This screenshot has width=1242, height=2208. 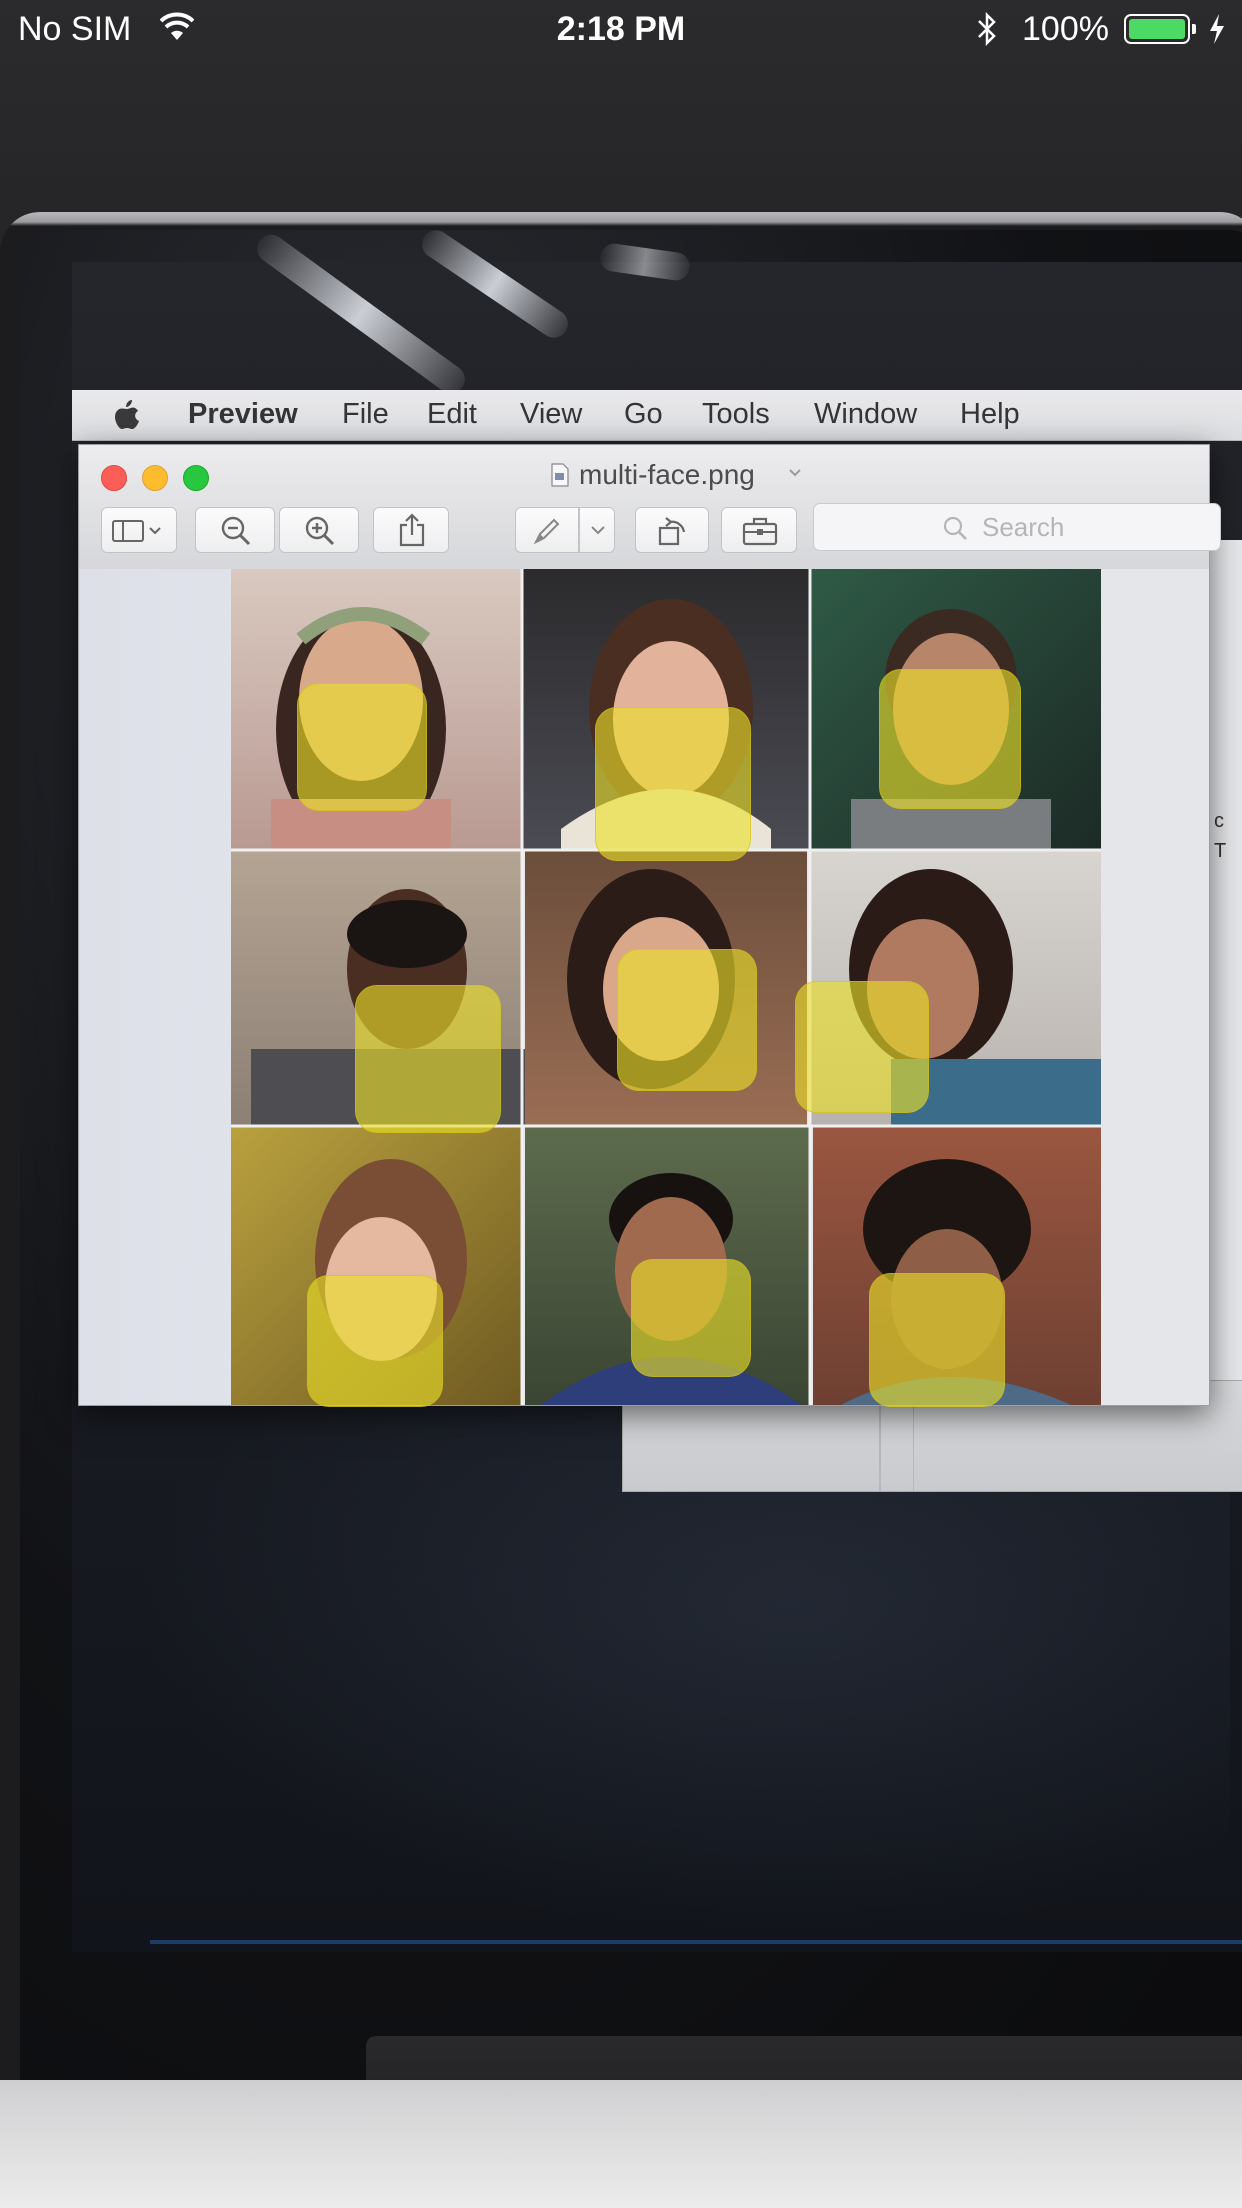 What do you see at coordinates (1160, 29) in the screenshot?
I see `battery-icon` at bounding box center [1160, 29].